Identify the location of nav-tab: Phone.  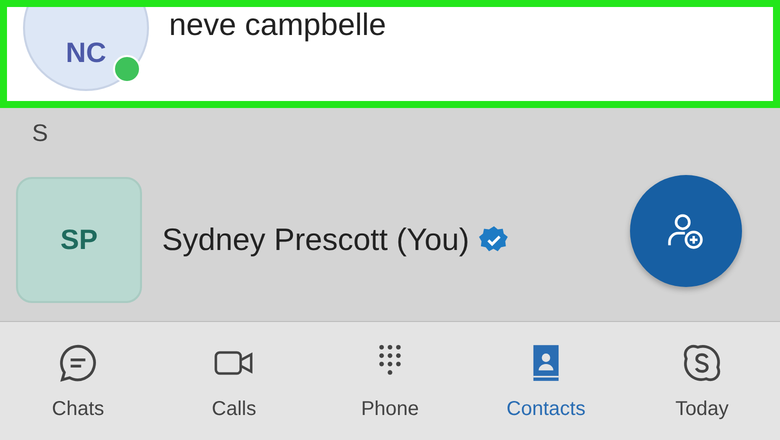
(390, 381).